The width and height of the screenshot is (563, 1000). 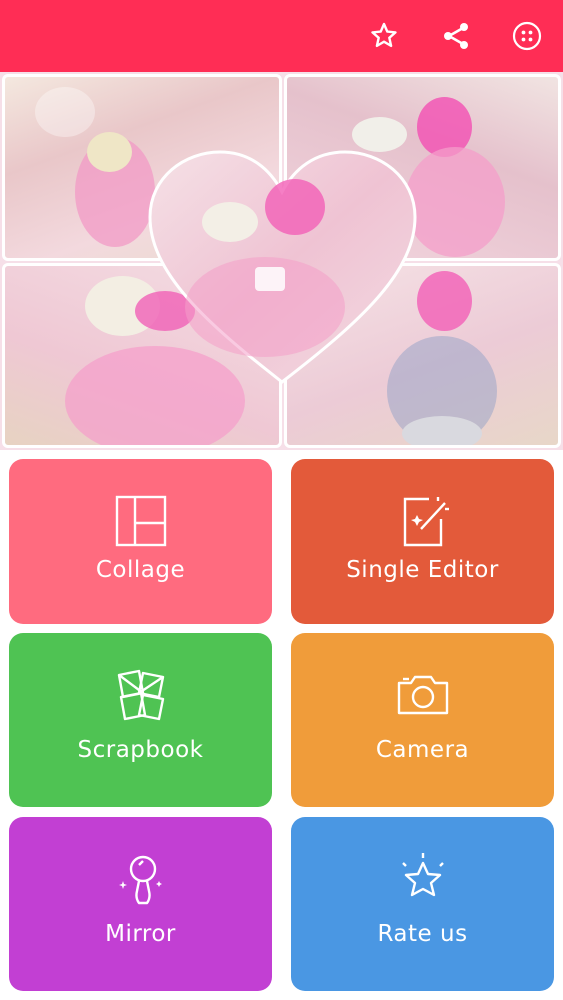 I want to click on scrapbook-label: Scrapbook, so click(x=140, y=750).